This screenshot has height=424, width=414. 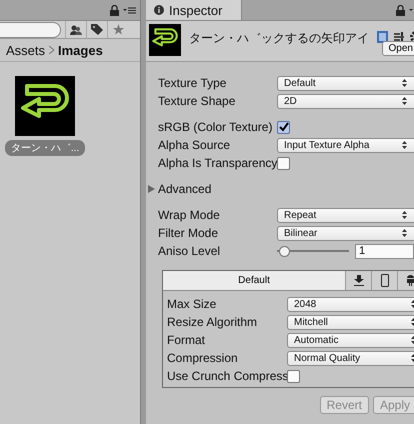 I want to click on property-label: Texture Shape, so click(x=197, y=101).